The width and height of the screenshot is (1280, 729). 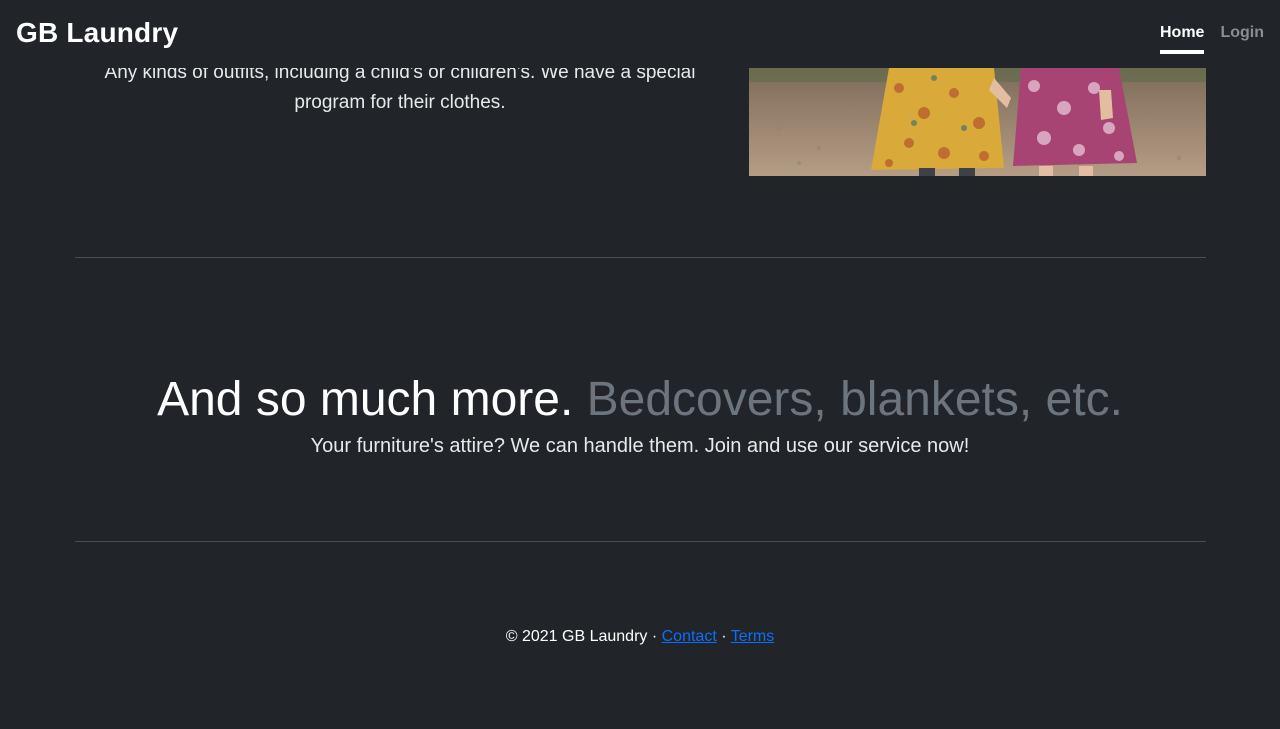 What do you see at coordinates (1242, 39) in the screenshot?
I see `nav-login-link: Login` at bounding box center [1242, 39].